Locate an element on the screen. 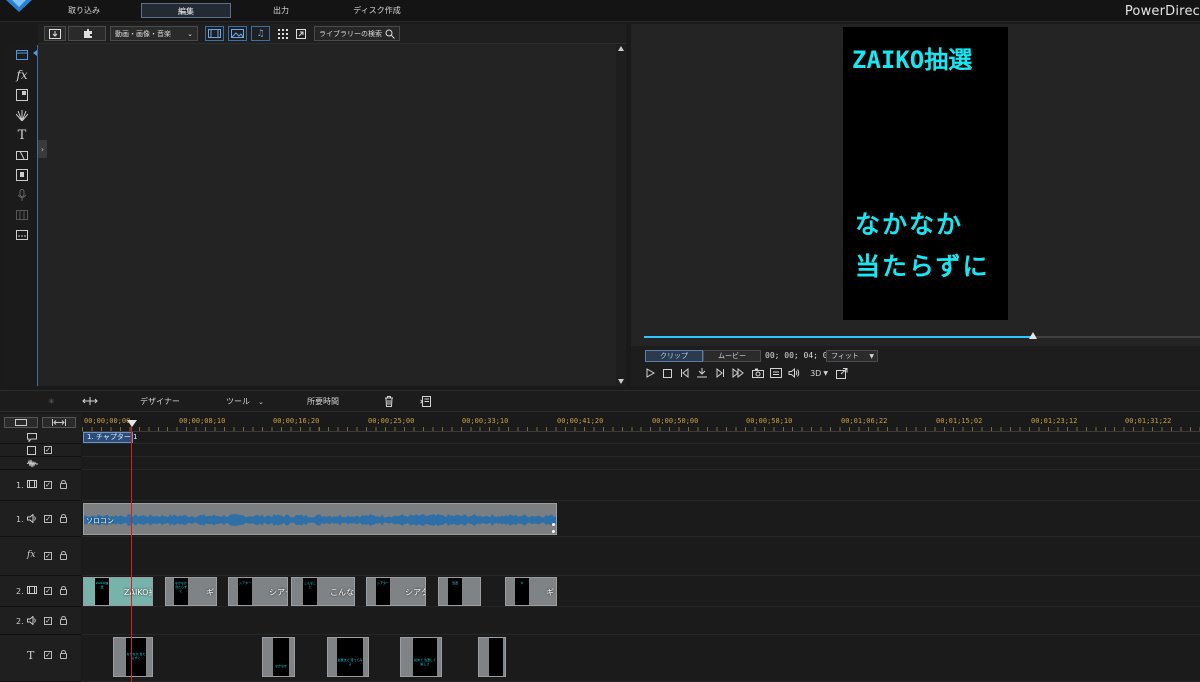  subtitle-toggle-icon is located at coordinates (776, 373).